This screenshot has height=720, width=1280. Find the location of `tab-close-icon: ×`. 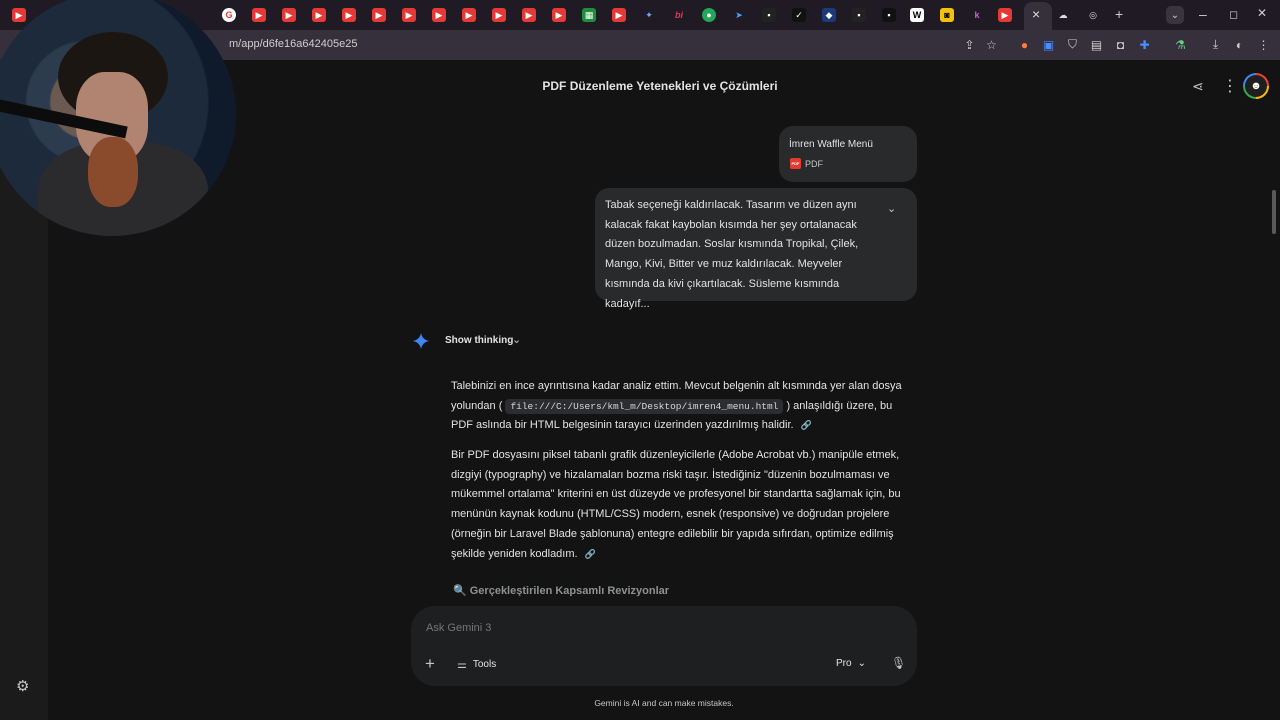

tab-close-icon: × is located at coordinates (1036, 14).